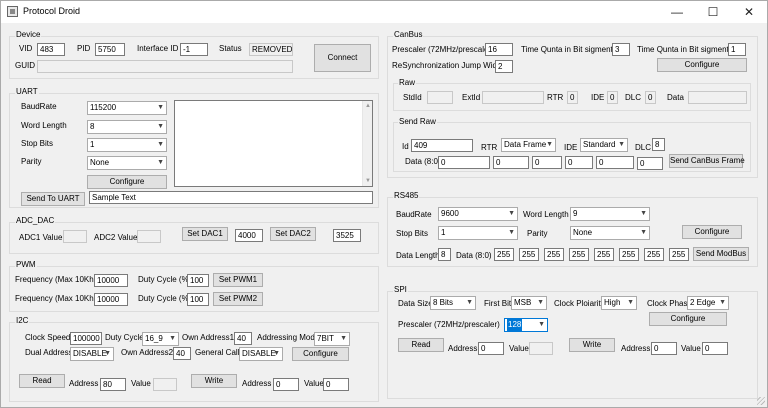  I want to click on can-configure-button: Configure, so click(702, 65).